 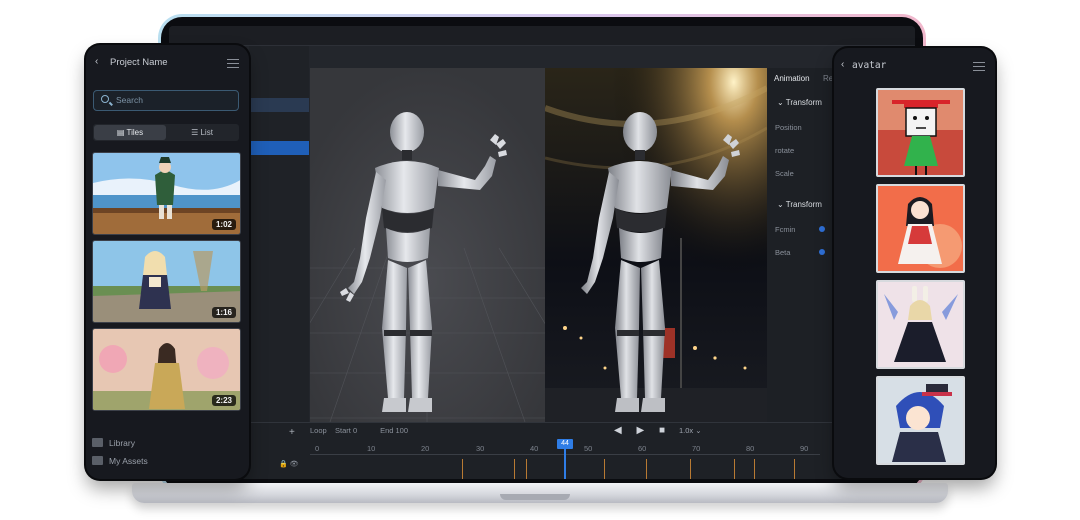 I want to click on laptop-notch, so click(x=535, y=497).